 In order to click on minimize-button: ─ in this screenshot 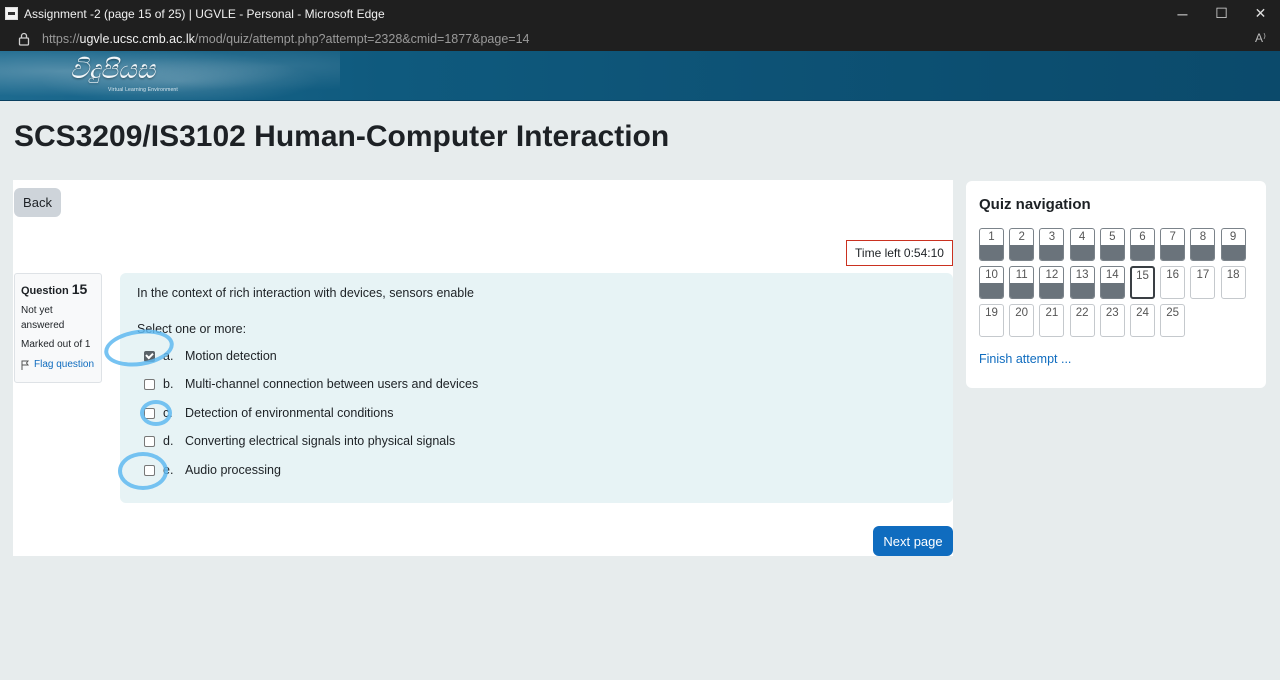, I will do `click(1182, 13)`.